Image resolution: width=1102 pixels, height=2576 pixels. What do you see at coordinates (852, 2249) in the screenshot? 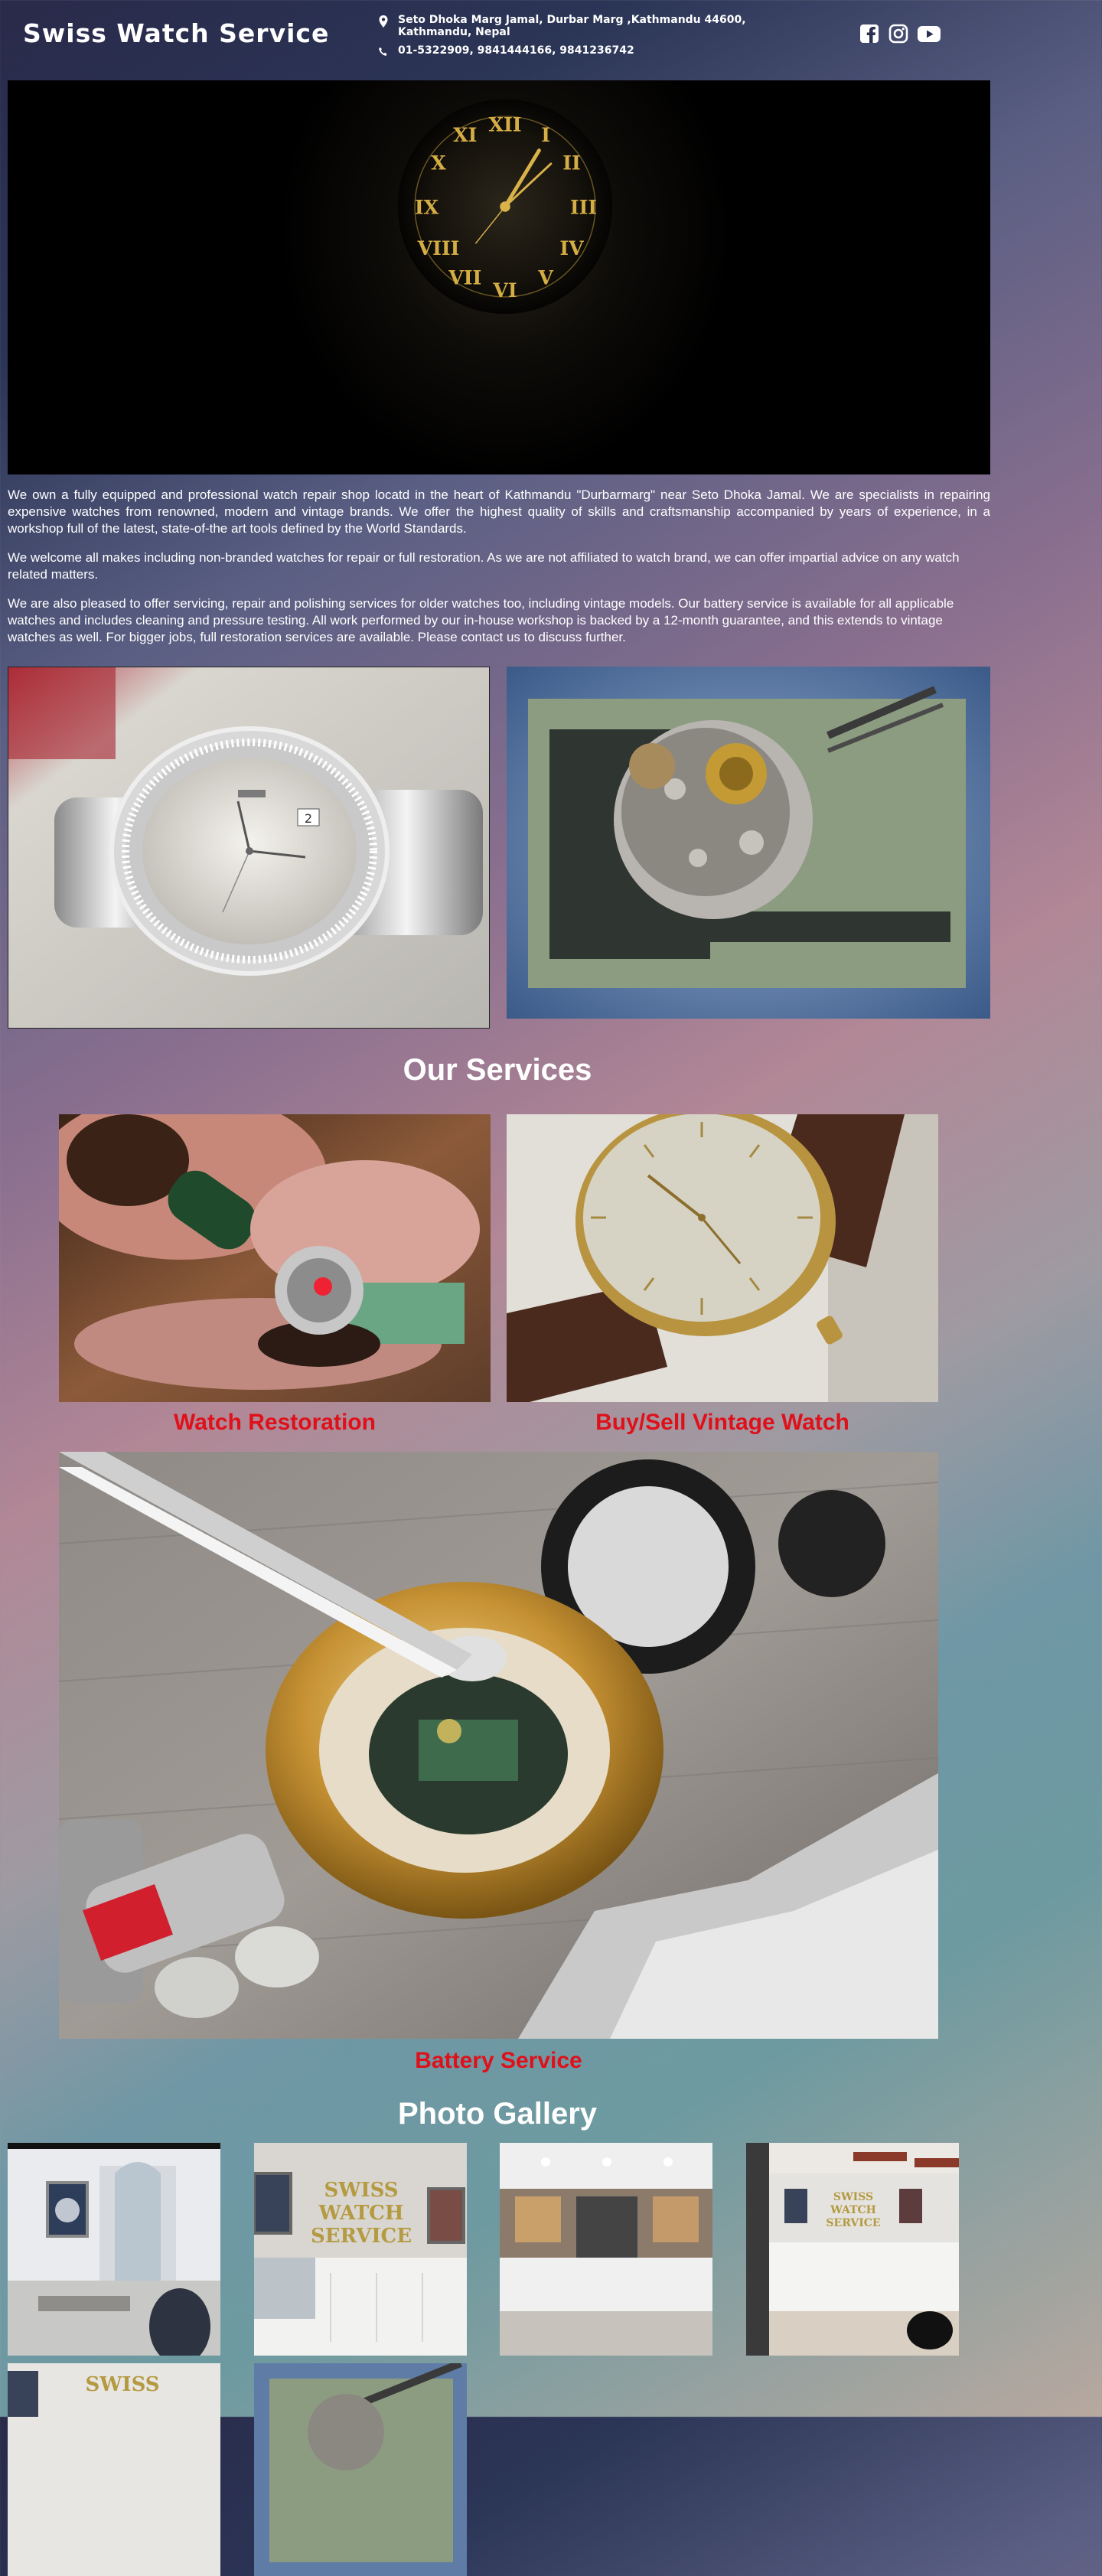
I see `gallery-photo-4: SWISS WATCH SERVICE` at bounding box center [852, 2249].